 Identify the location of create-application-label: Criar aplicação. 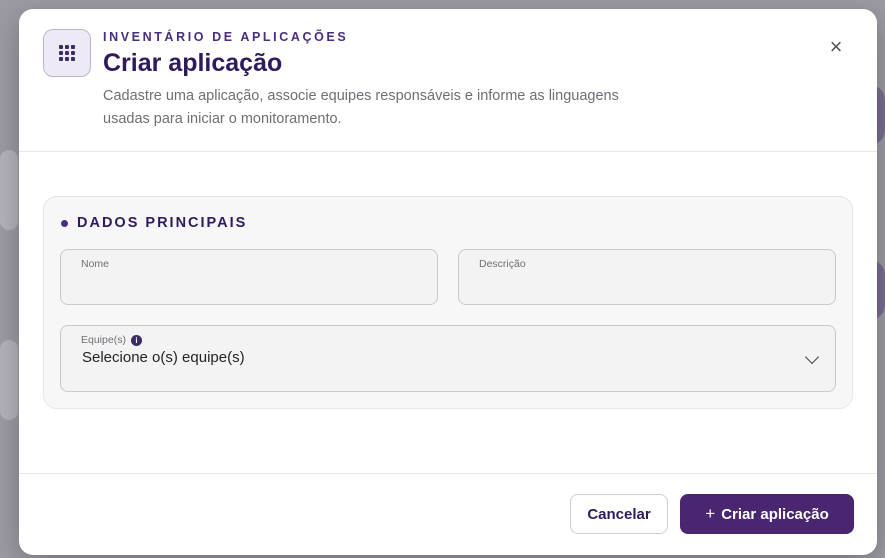
(775, 514).